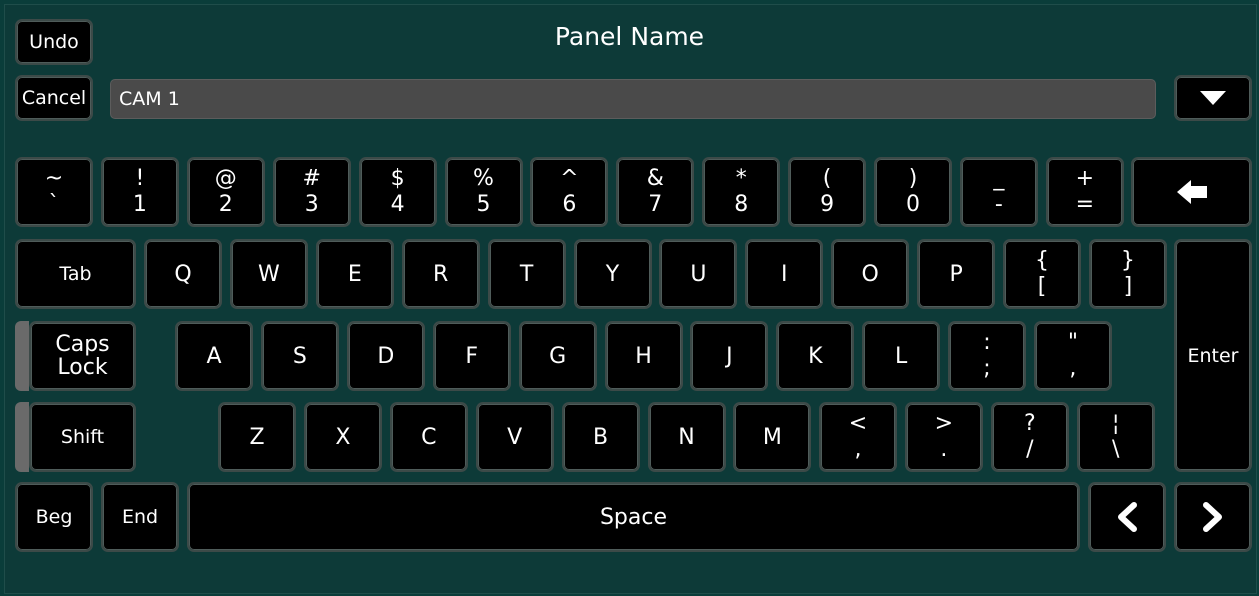 The image size is (1259, 596). What do you see at coordinates (471, 356) in the screenshot?
I see `letter-key-f: F` at bounding box center [471, 356].